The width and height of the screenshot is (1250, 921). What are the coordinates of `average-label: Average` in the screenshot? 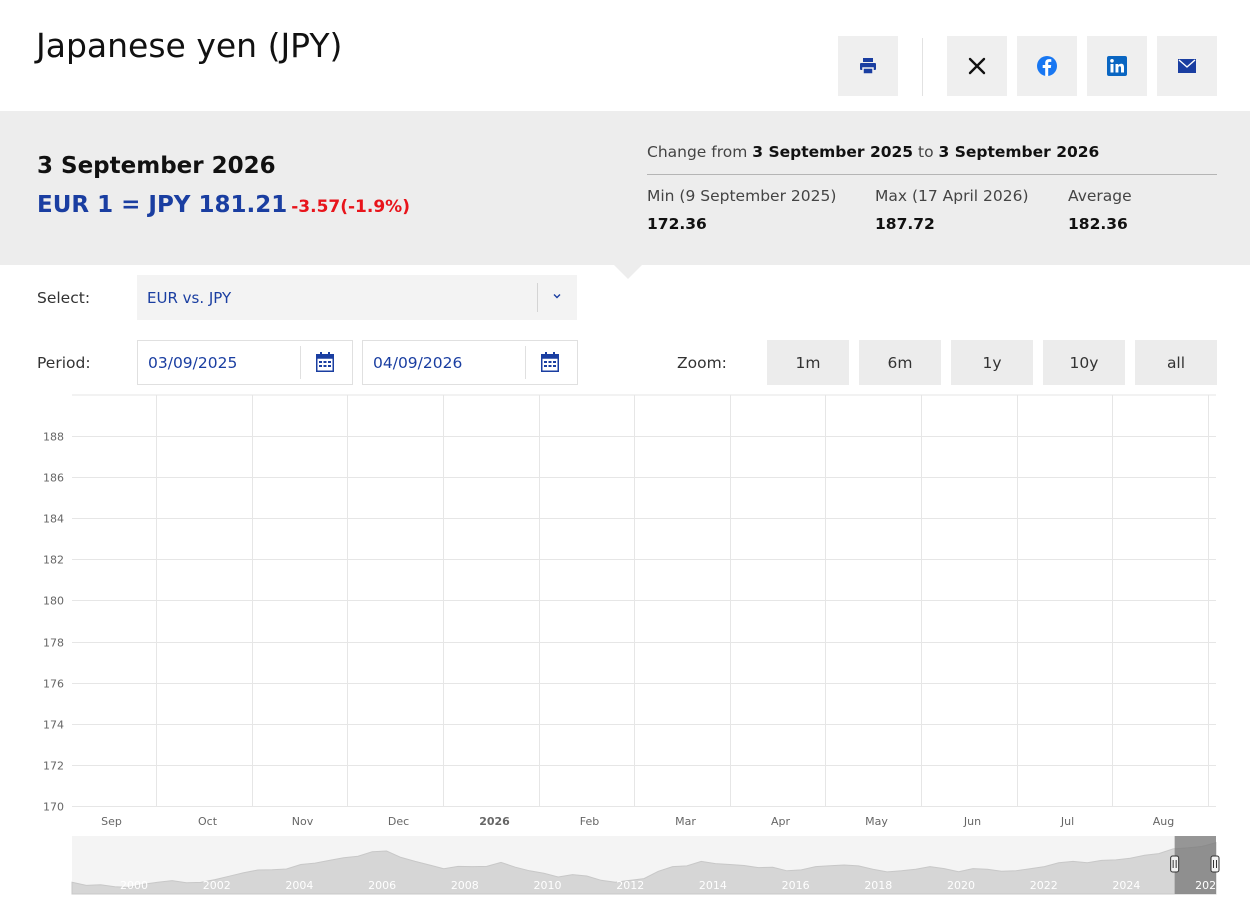 It's located at (1100, 196).